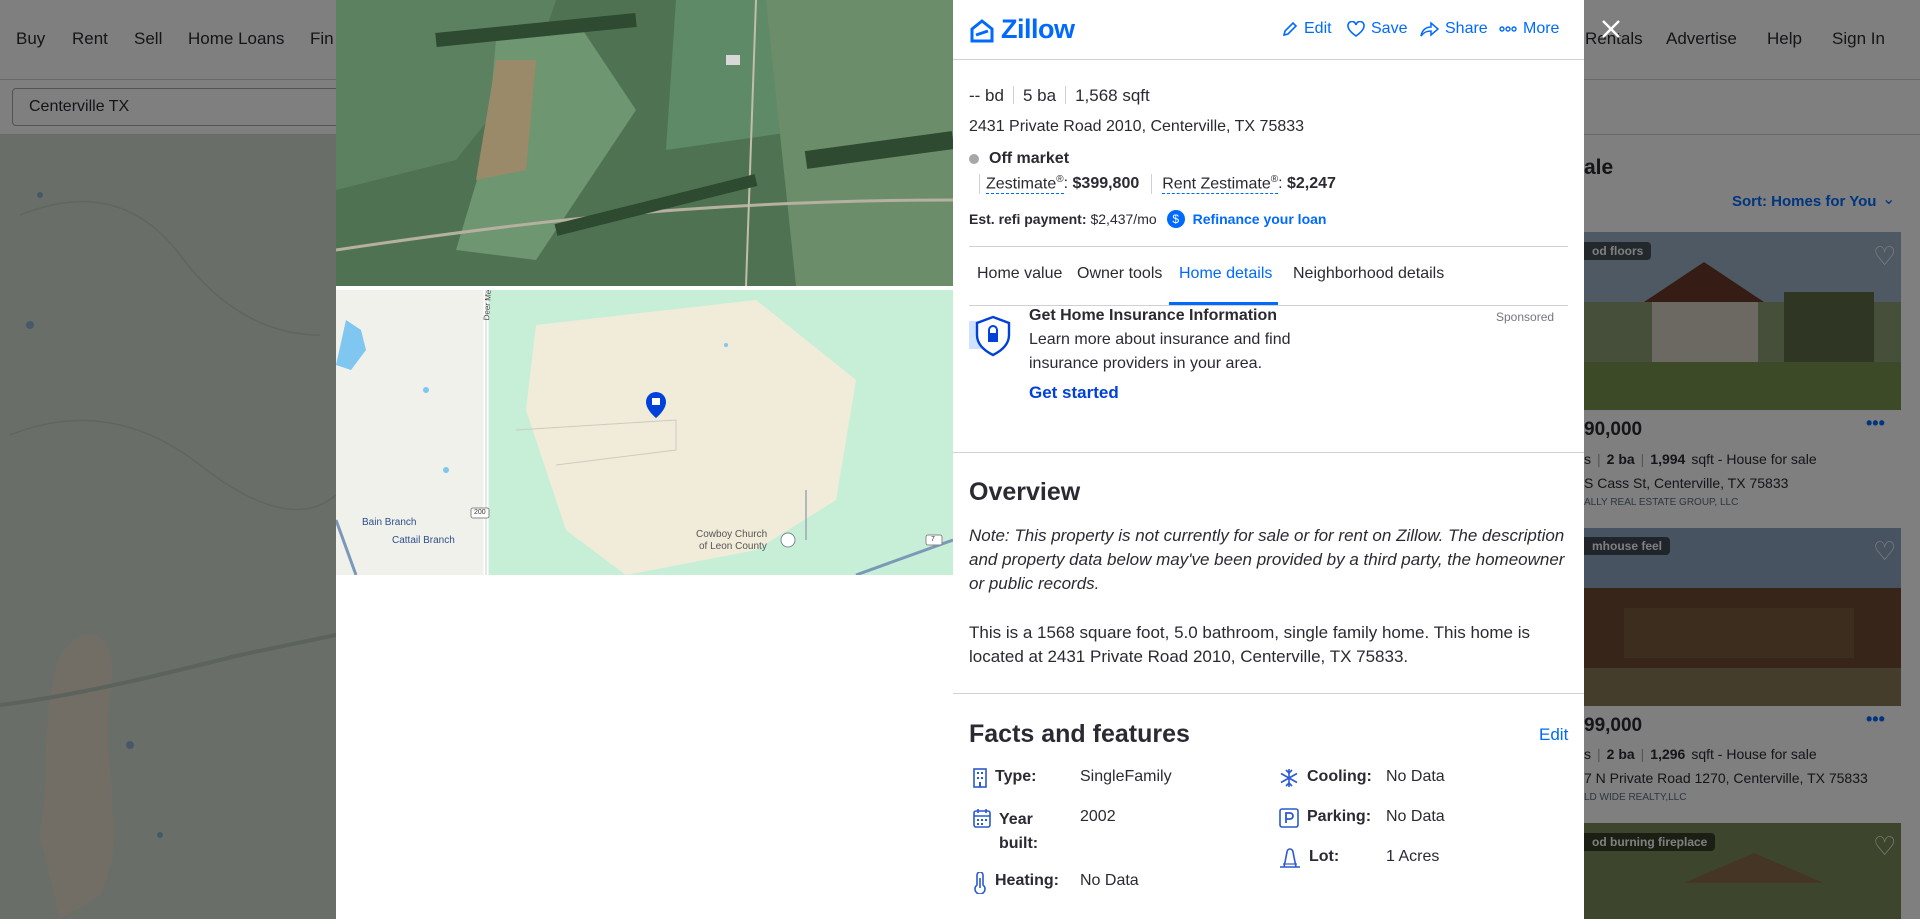 This screenshot has height=924, width=1920. What do you see at coordinates (1160, 339) in the screenshot?
I see `ad-body-line1: Learn more about insurance and find` at bounding box center [1160, 339].